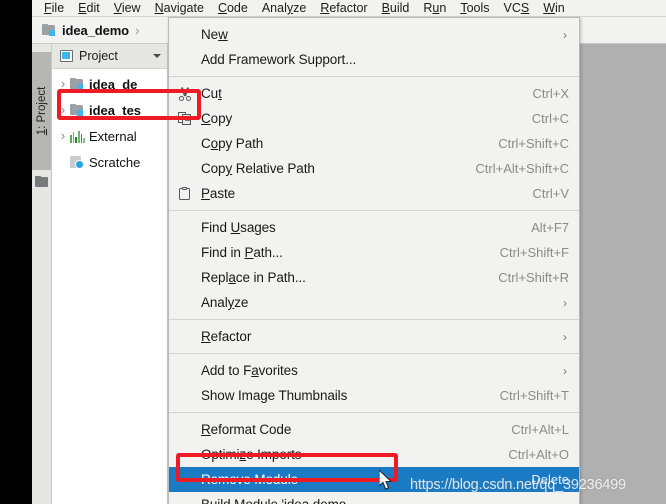  What do you see at coordinates (274, 395) in the screenshot?
I see `menu-item-label: Show Image Thumbnails` at bounding box center [274, 395].